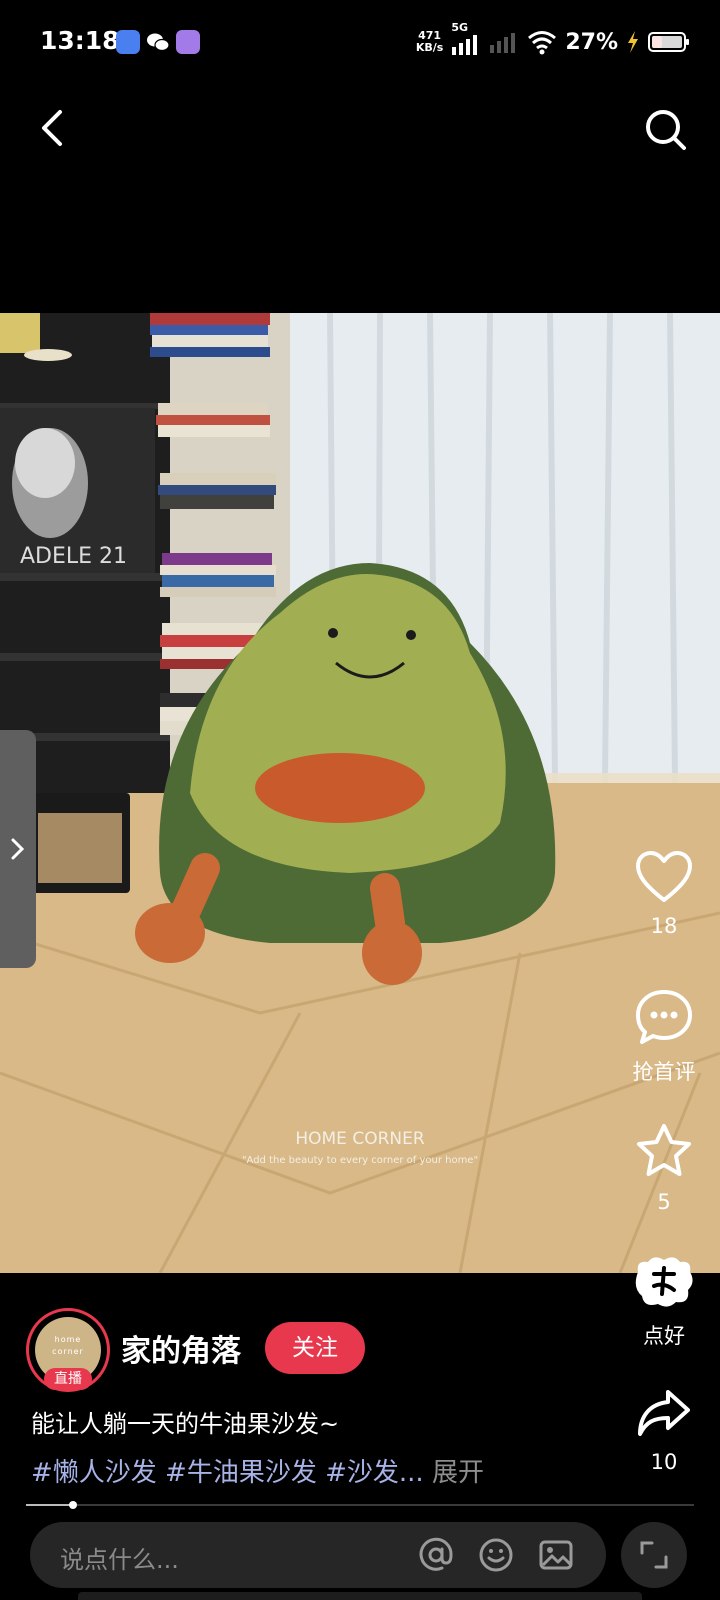  I want to click on like-button: 18, so click(664, 894).